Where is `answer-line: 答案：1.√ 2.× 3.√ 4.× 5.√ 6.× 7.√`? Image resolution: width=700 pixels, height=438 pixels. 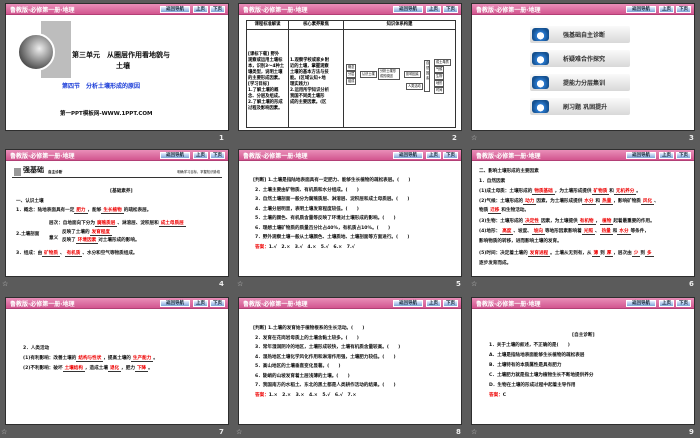 answer-line: 答案：1.√ 2.× 3.√ 4.× 5.√ 6.× 7.√ is located at coordinates (305, 248).